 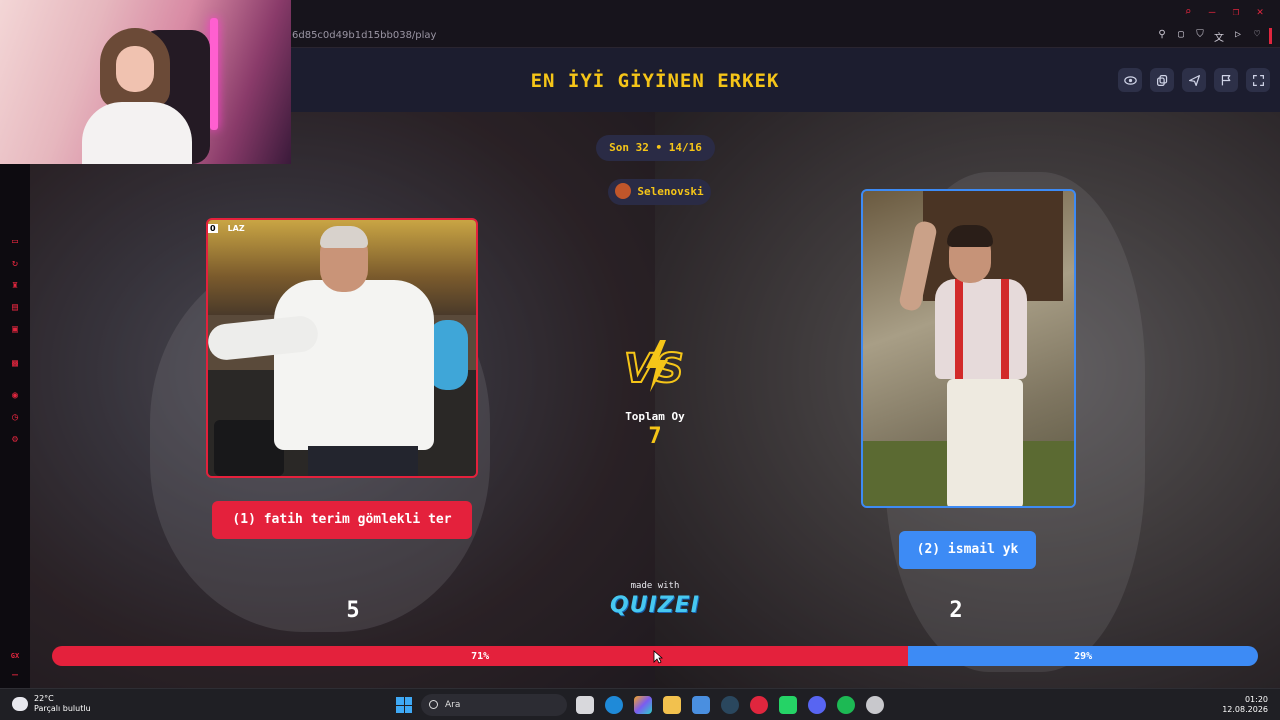 I want to click on left-vote-count: 5, so click(x=353, y=610).